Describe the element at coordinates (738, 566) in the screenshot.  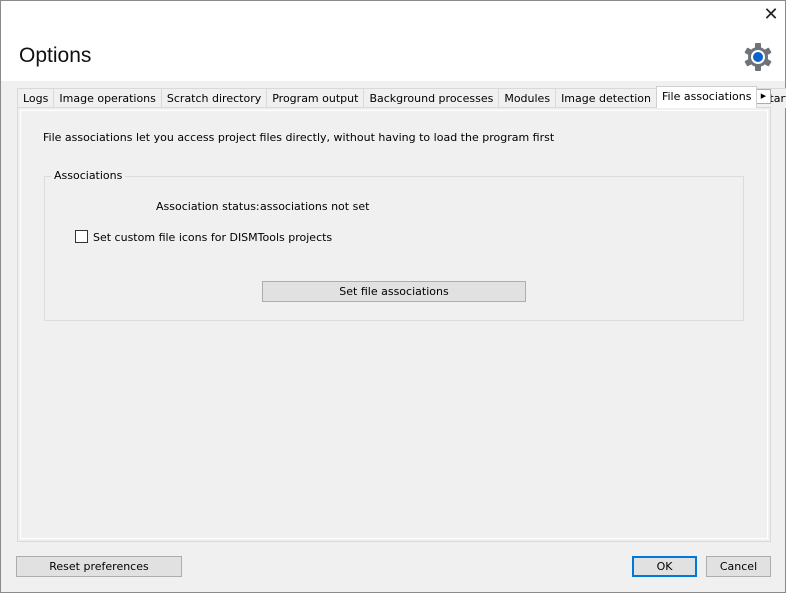
I see `cancel-button: Cancel` at that location.